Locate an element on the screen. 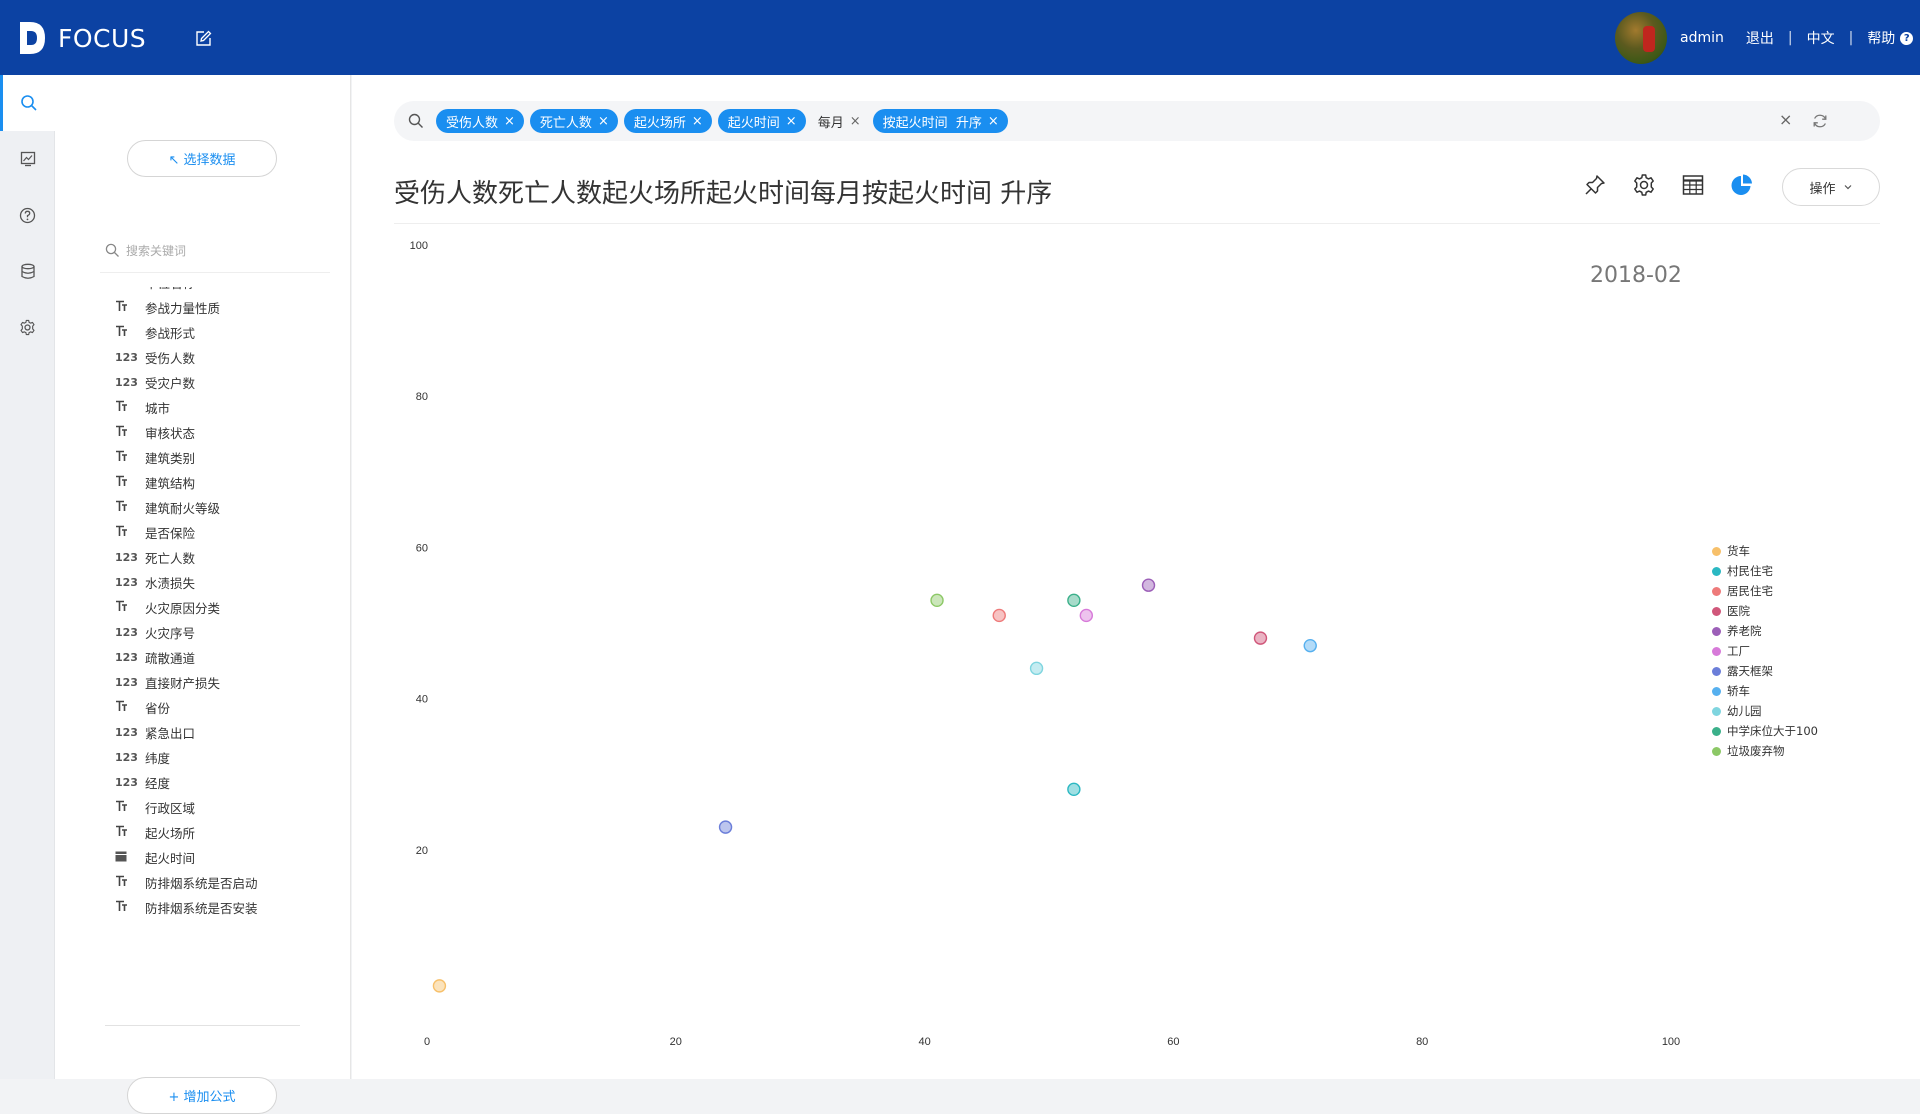 The width and height of the screenshot is (1920, 1114). field-item: 123 受灾户数 is located at coordinates (230, 382).